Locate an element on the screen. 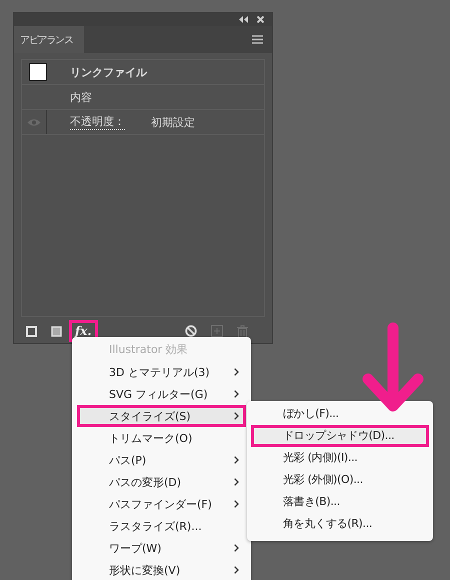 The image size is (450, 580). opacity-link: 不透明度： is located at coordinates (97, 122).